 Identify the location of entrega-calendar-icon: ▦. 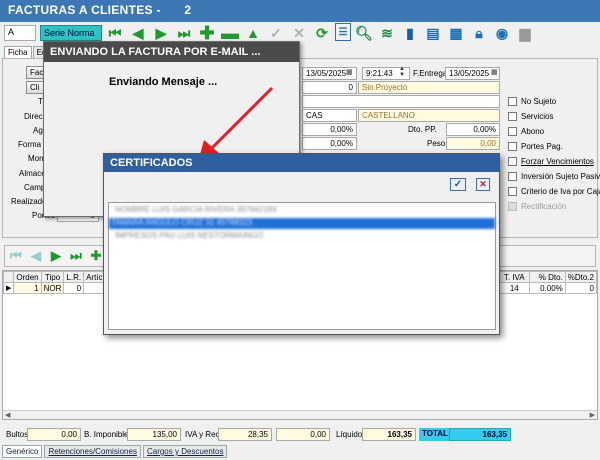
(494, 72).